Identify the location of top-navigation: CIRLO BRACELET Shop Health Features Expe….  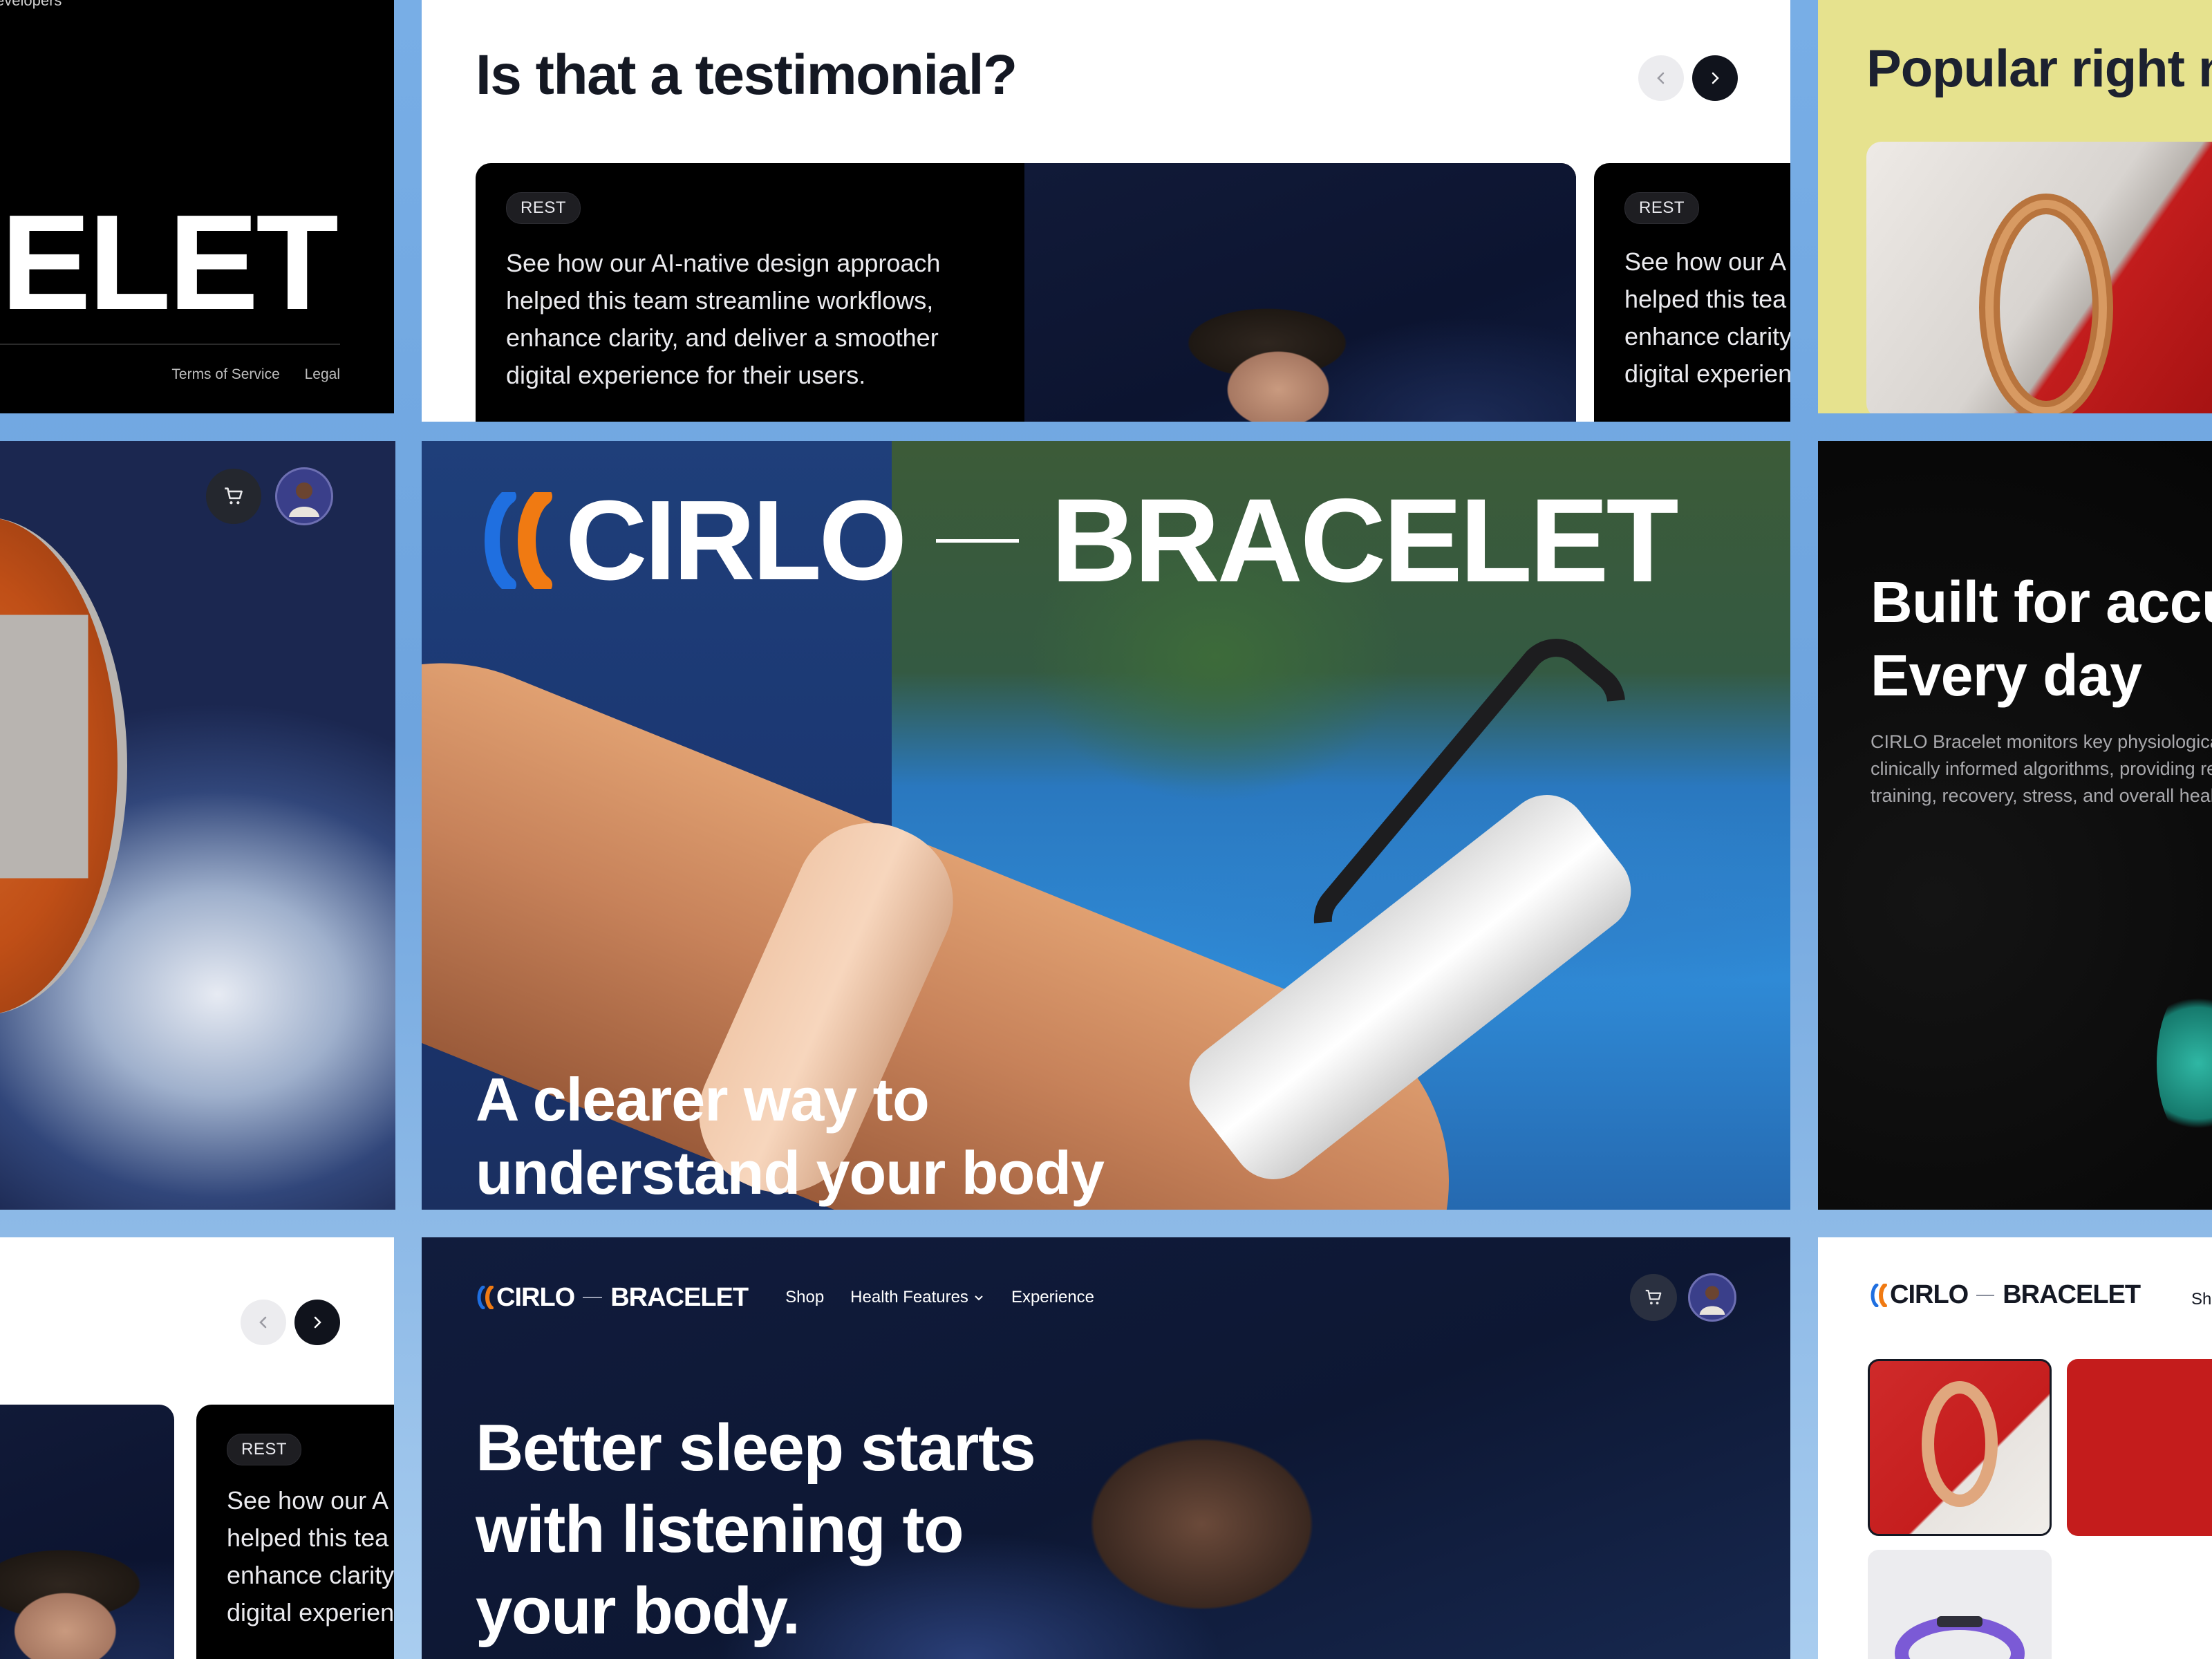
(1106, 1297).